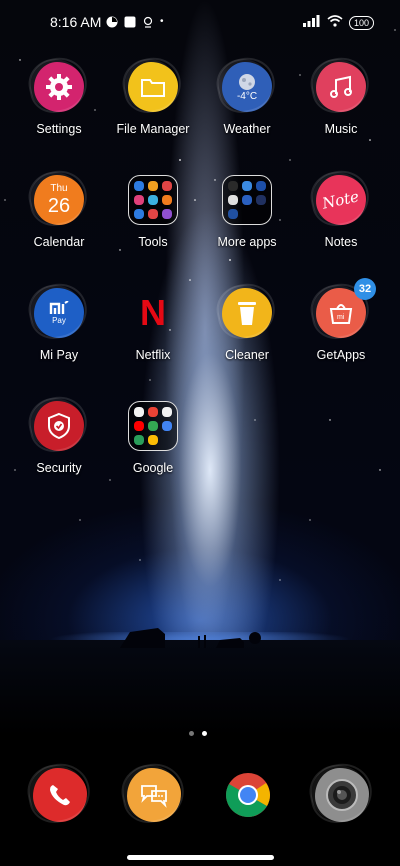 The height and width of the screenshot is (866, 400). I want to click on location-icon, so click(148, 21).